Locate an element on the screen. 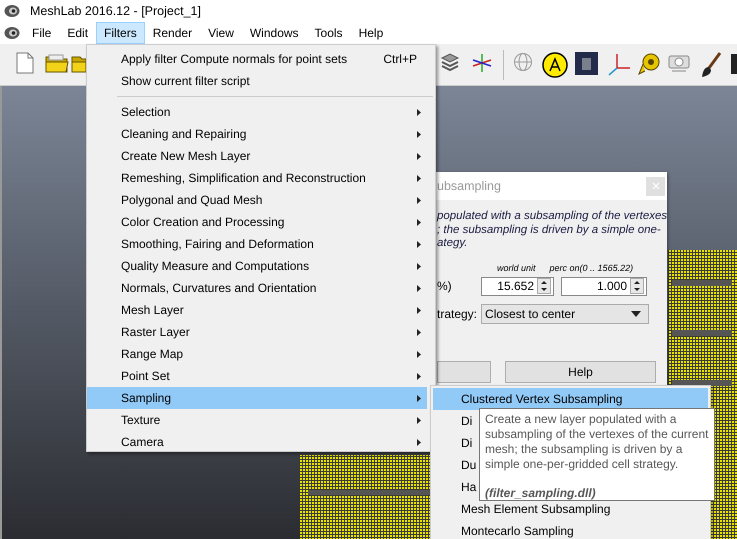  menu-item: Camera is located at coordinates (257, 442).